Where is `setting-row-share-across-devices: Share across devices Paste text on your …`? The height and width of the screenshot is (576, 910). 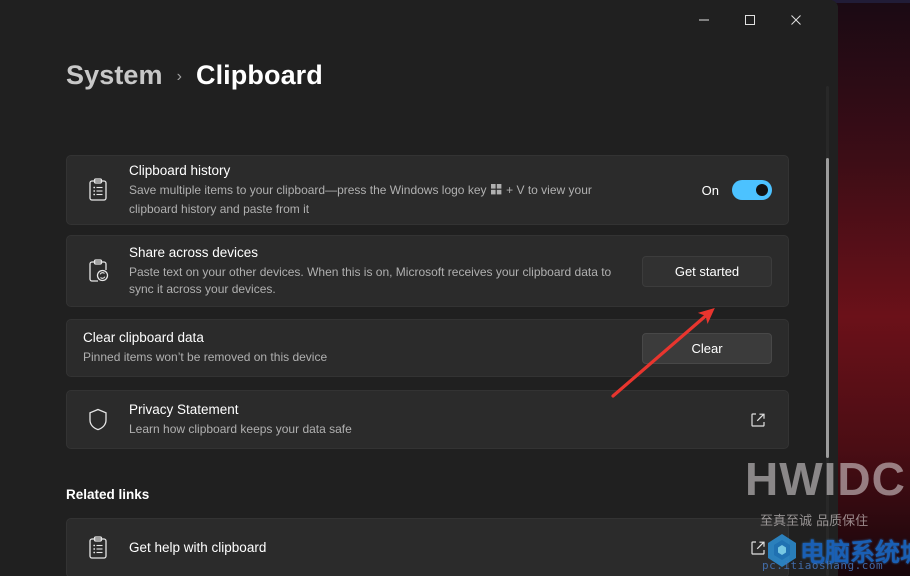 setting-row-share-across-devices: Share across devices Paste text on your … is located at coordinates (427, 271).